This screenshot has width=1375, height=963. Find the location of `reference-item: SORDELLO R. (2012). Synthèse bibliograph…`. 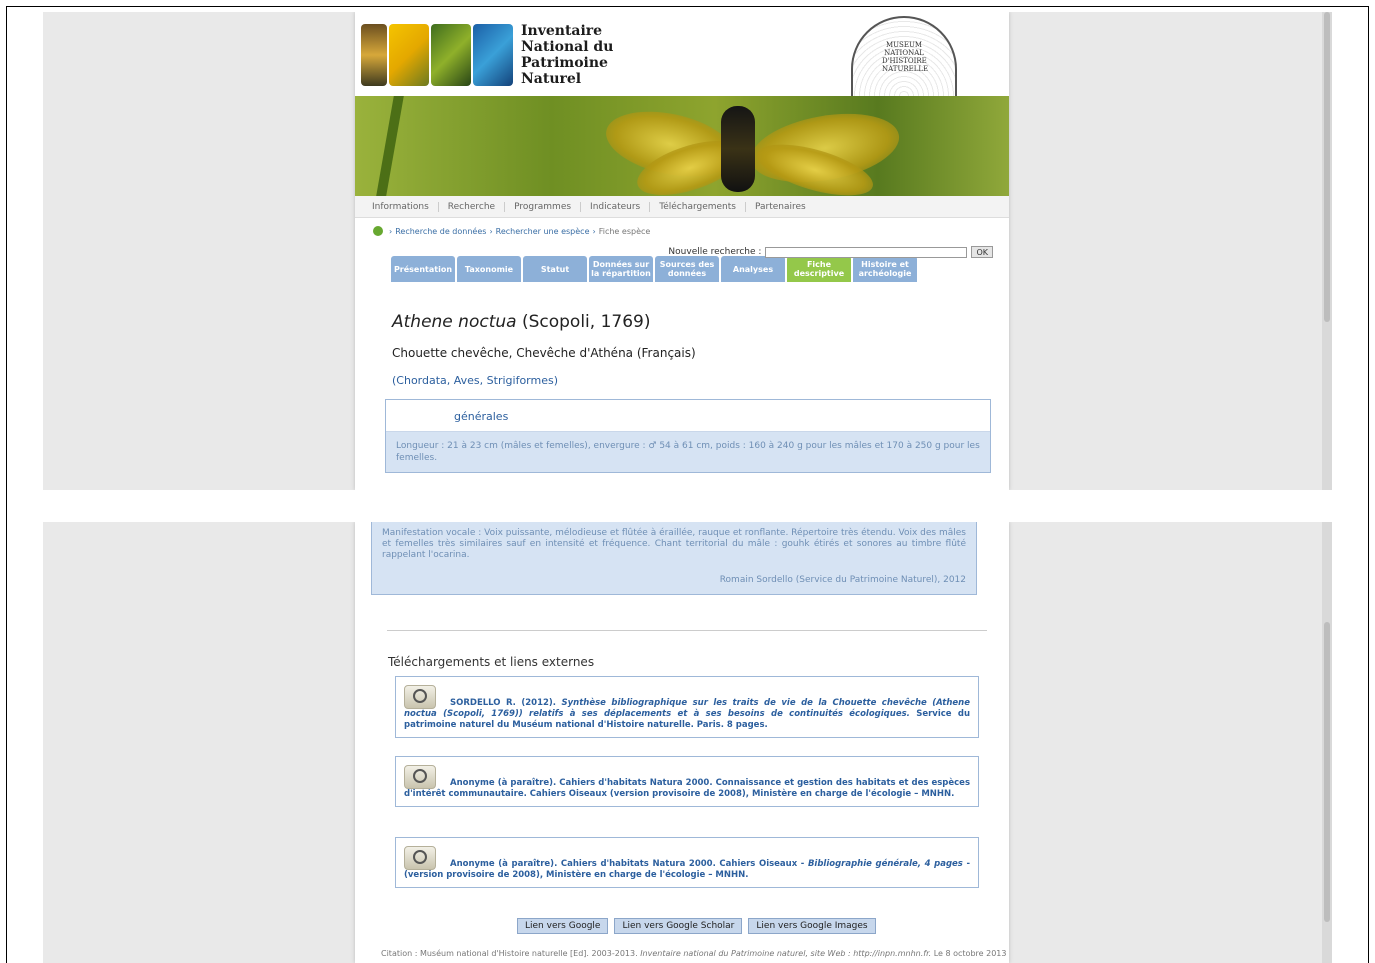

reference-item: SORDELLO R. (2012). Synthèse bibliograph… is located at coordinates (687, 707).